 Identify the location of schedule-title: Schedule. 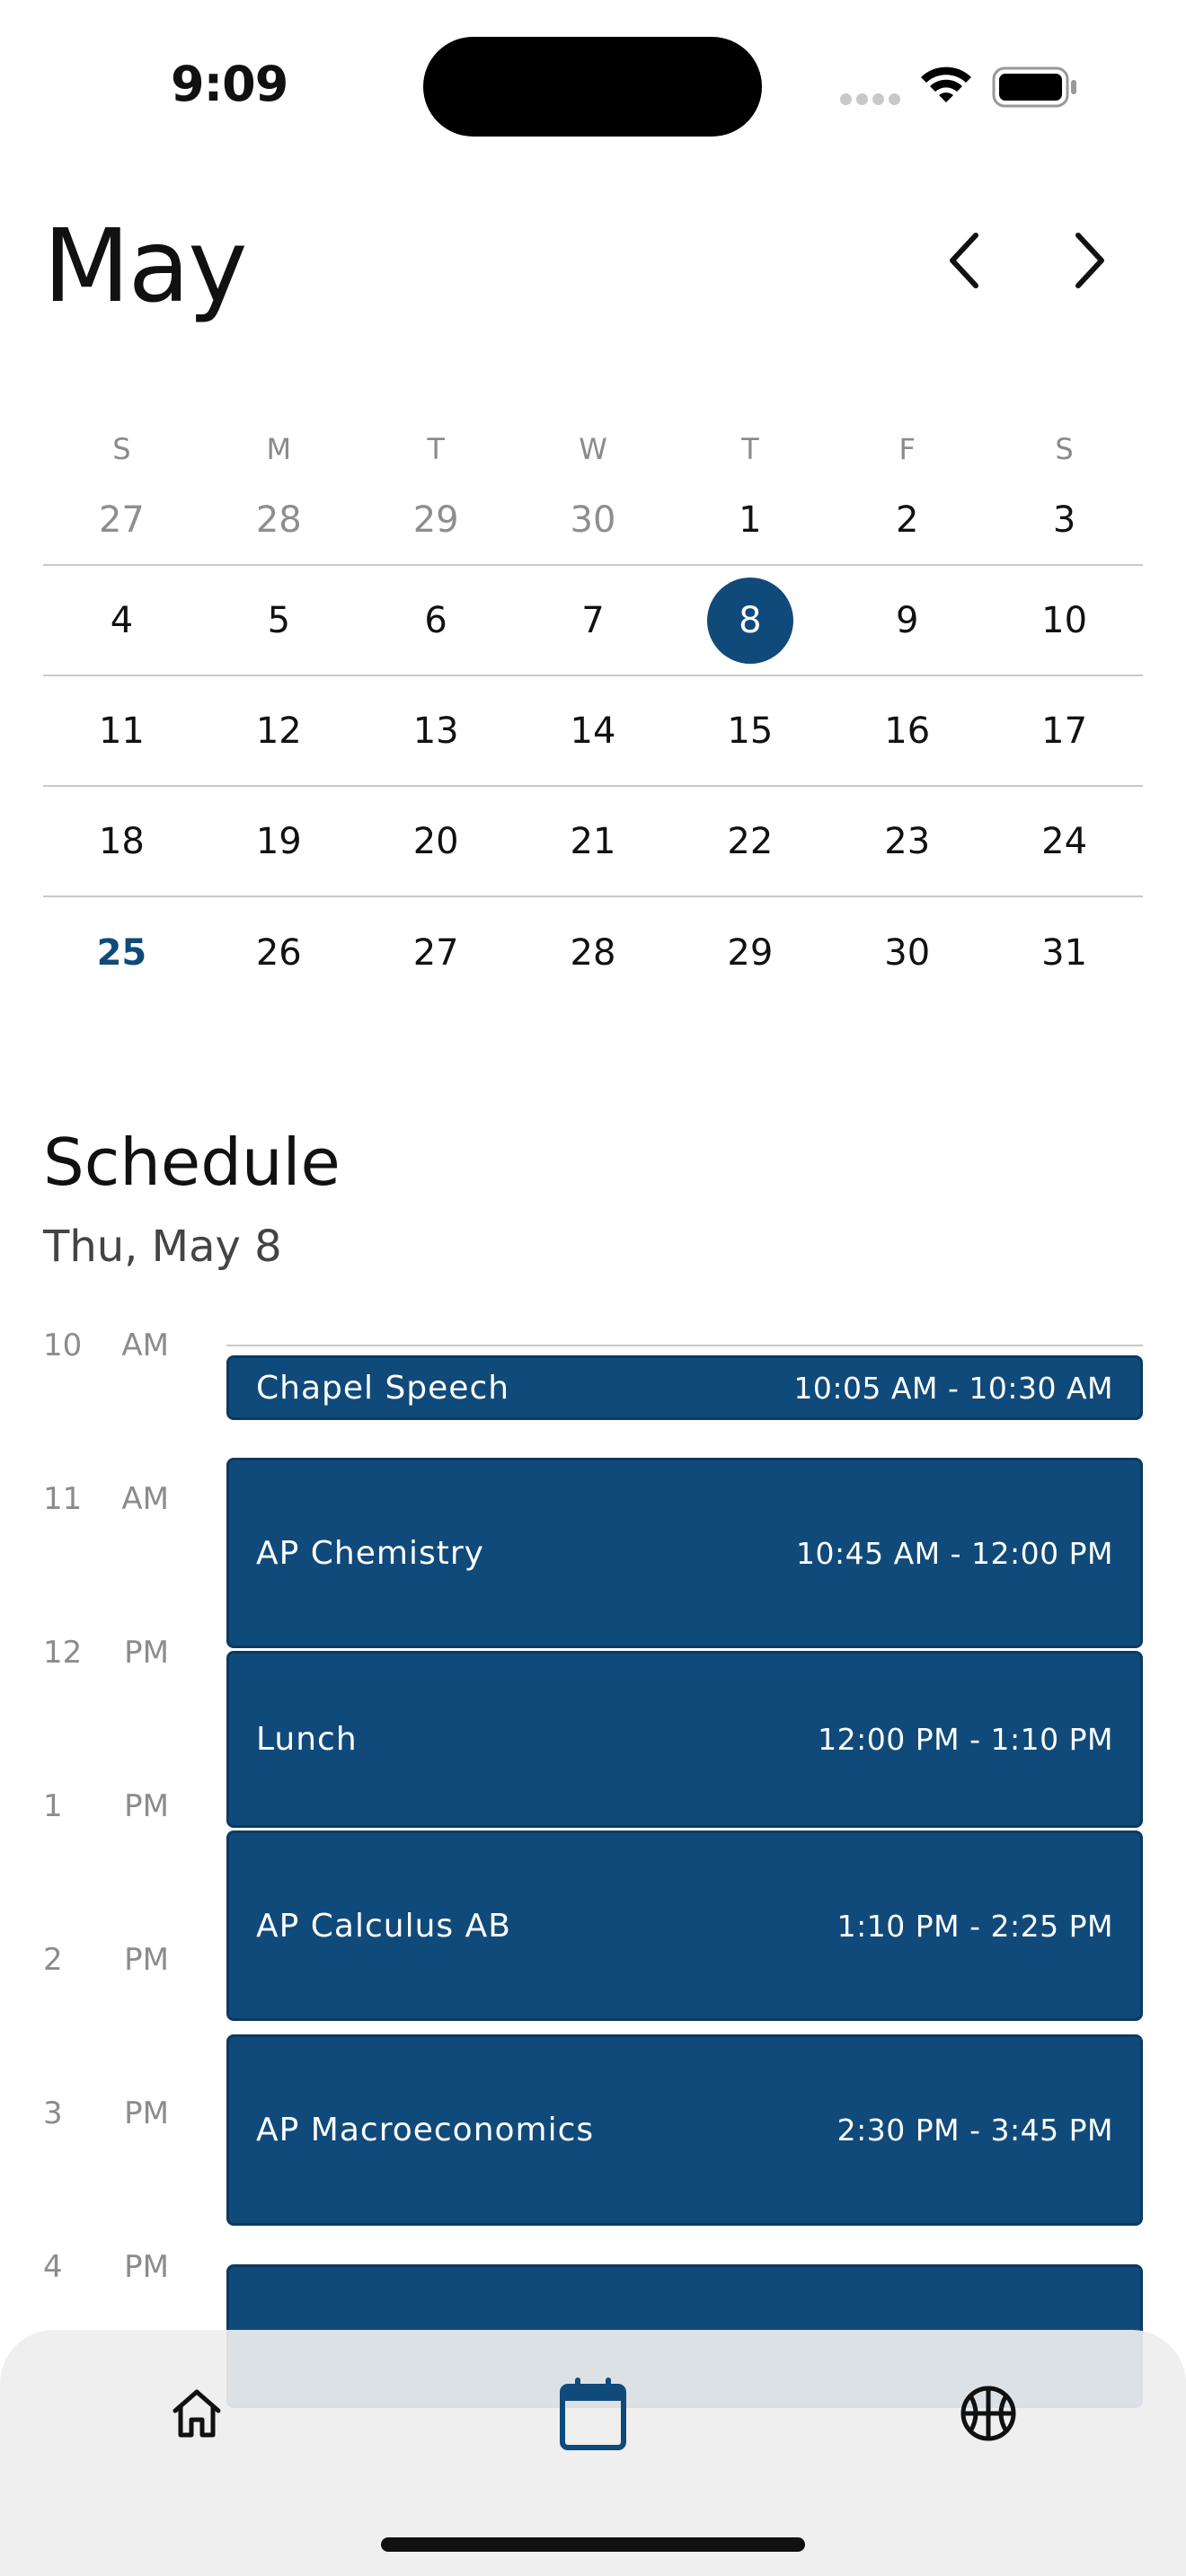
(192, 1162).